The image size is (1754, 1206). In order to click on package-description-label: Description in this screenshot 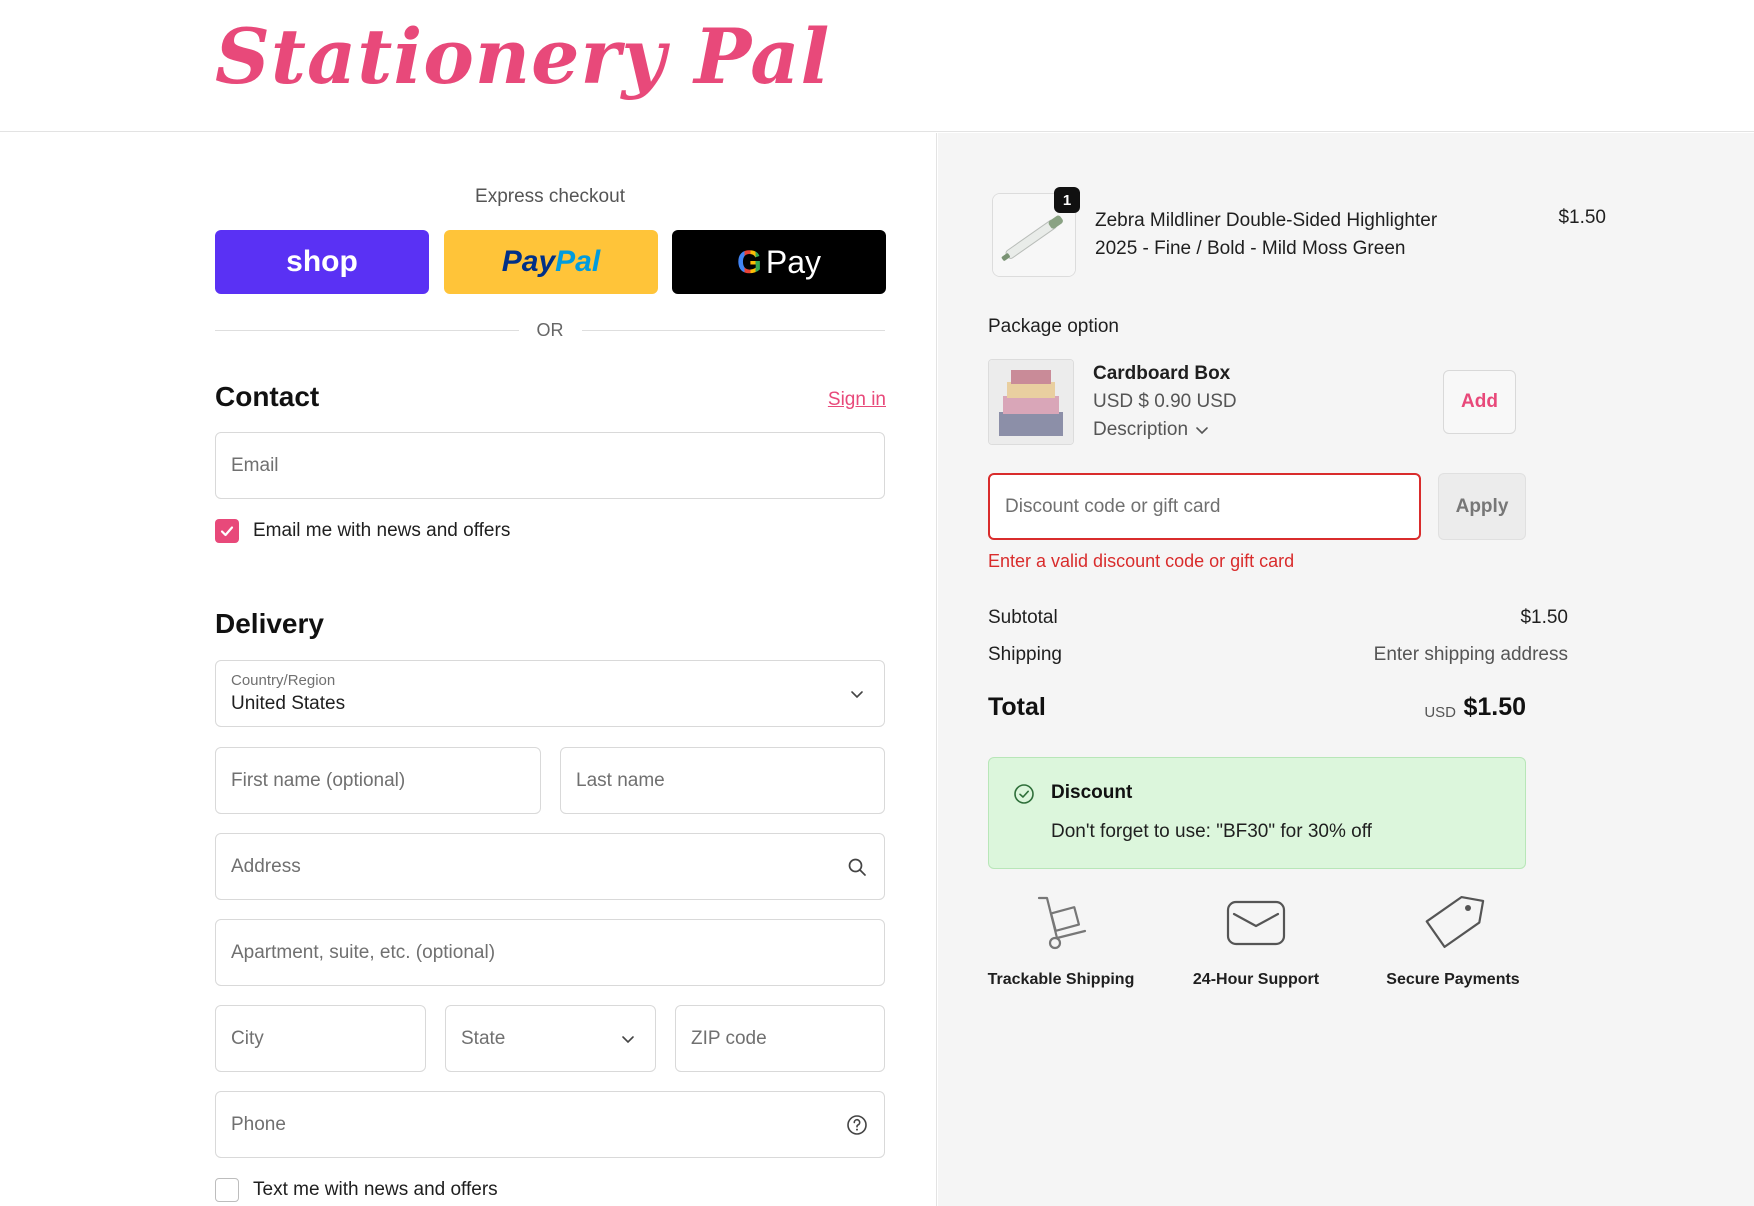, I will do `click(1141, 429)`.